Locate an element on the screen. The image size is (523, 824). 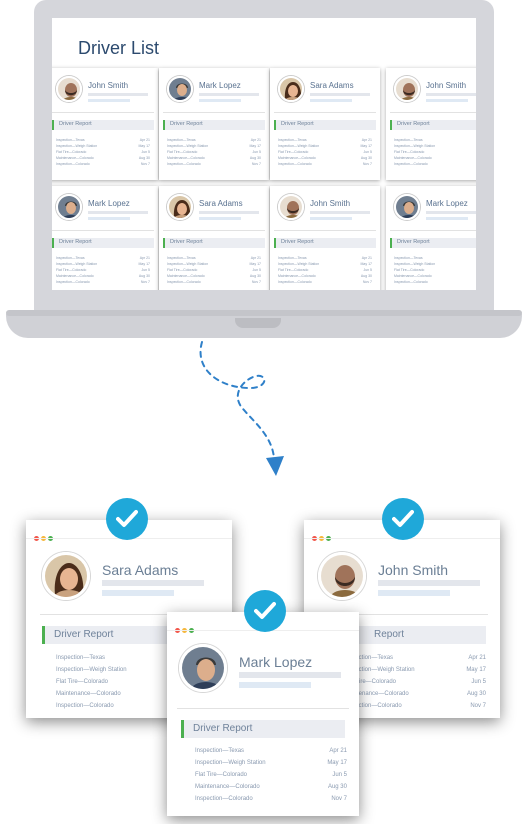
avatar-woman-icon is located at coordinates (66, 576).